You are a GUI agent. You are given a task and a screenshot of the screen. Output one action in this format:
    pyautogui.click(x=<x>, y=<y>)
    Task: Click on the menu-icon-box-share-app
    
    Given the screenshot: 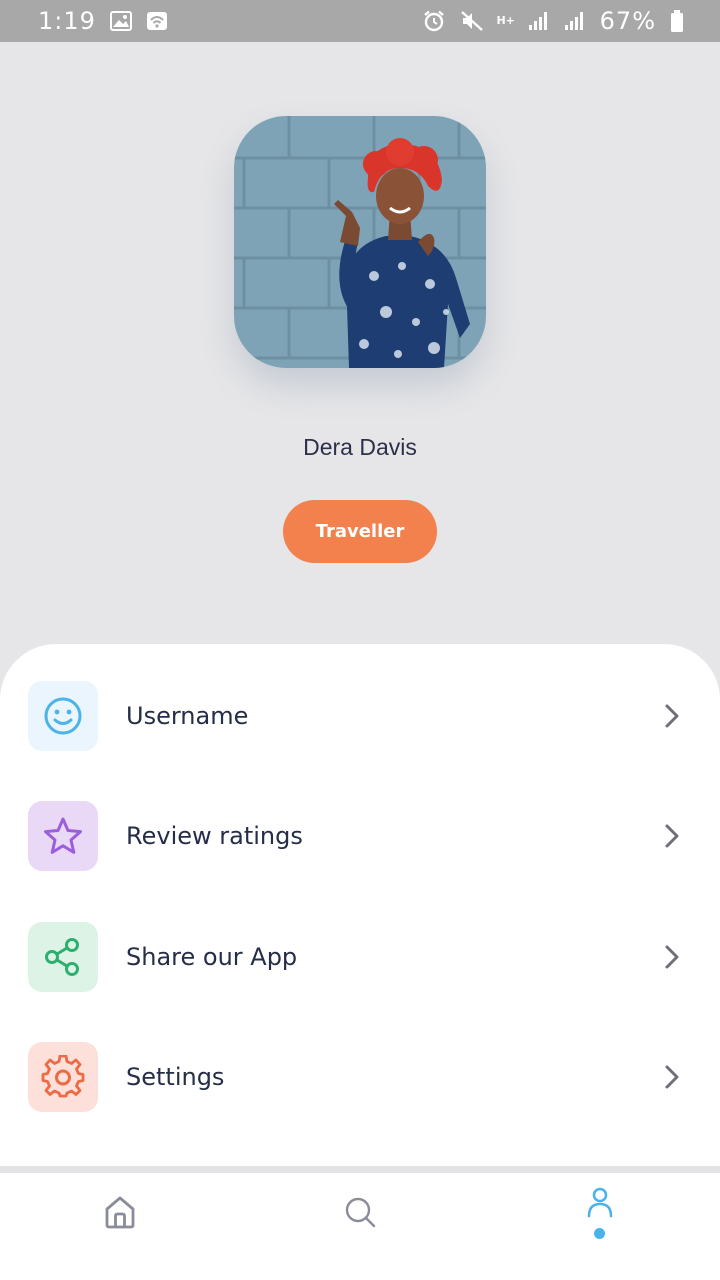 What is the action you would take?
    pyautogui.click(x=63, y=957)
    